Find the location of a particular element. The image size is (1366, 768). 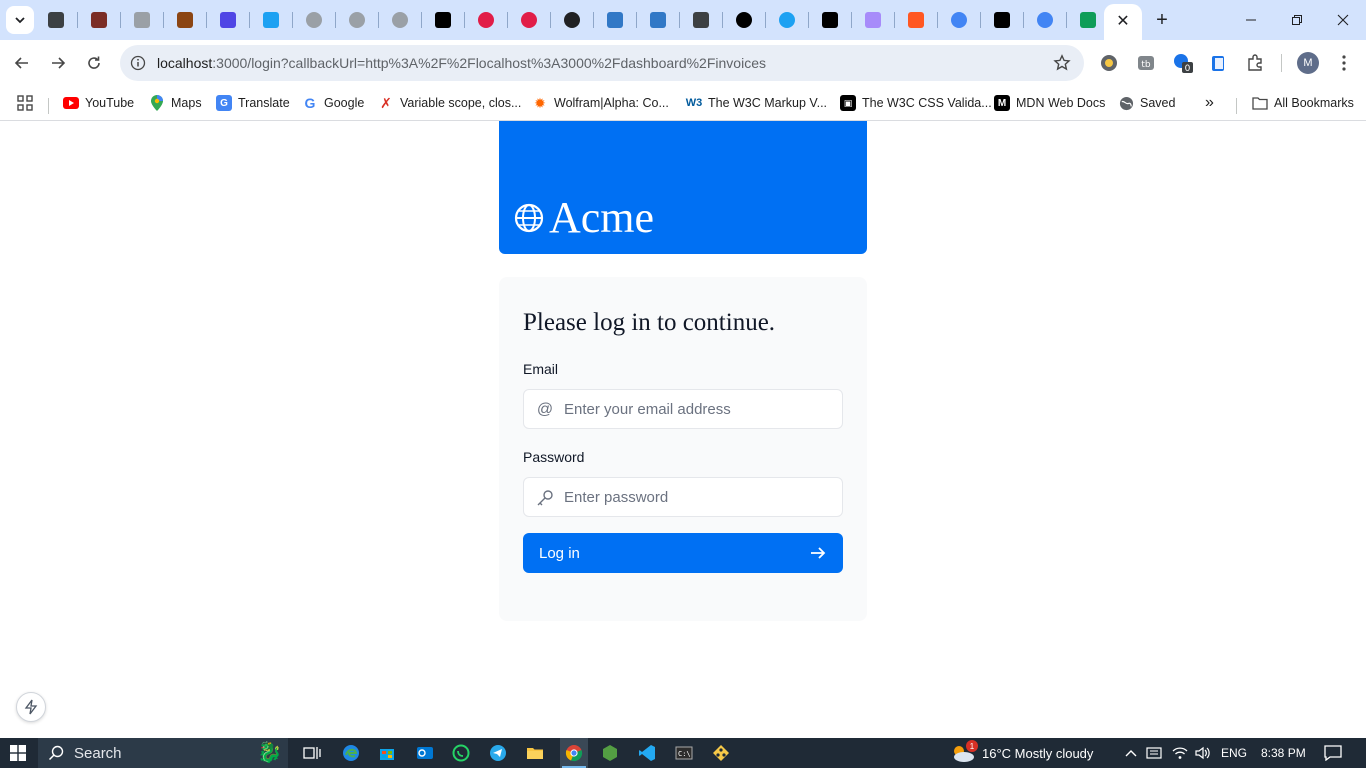

tab-circle-icon is located at coordinates (787, 20).